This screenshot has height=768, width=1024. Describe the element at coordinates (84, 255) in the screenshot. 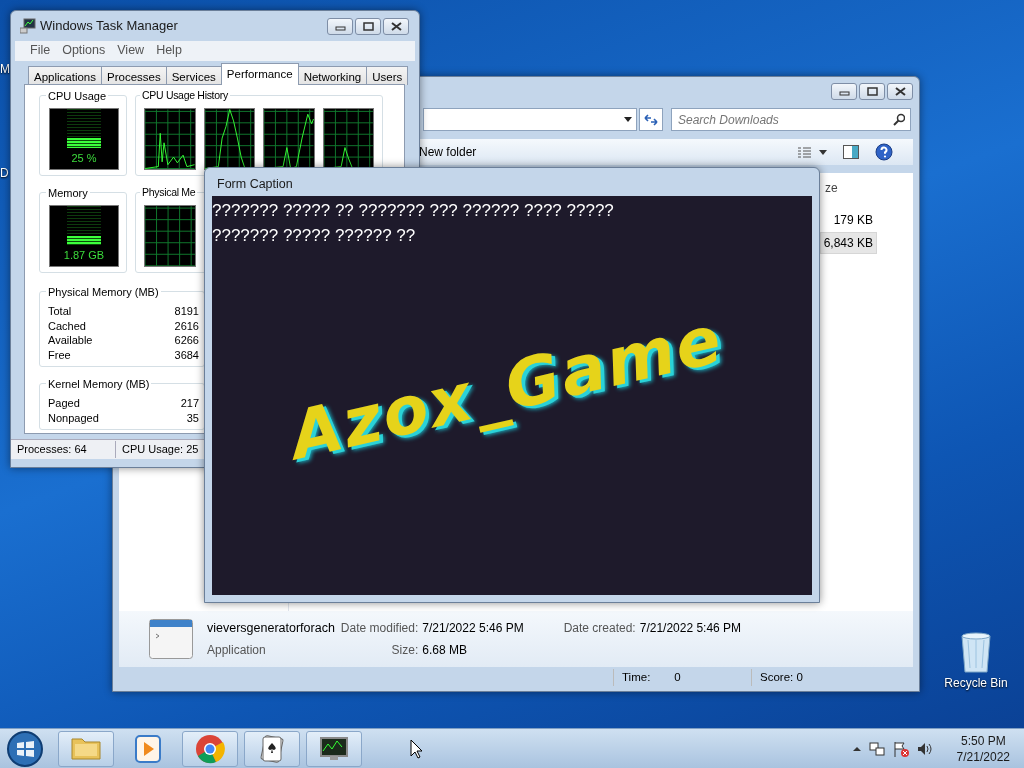

I see `meter-reading: 1.87 GB` at that location.